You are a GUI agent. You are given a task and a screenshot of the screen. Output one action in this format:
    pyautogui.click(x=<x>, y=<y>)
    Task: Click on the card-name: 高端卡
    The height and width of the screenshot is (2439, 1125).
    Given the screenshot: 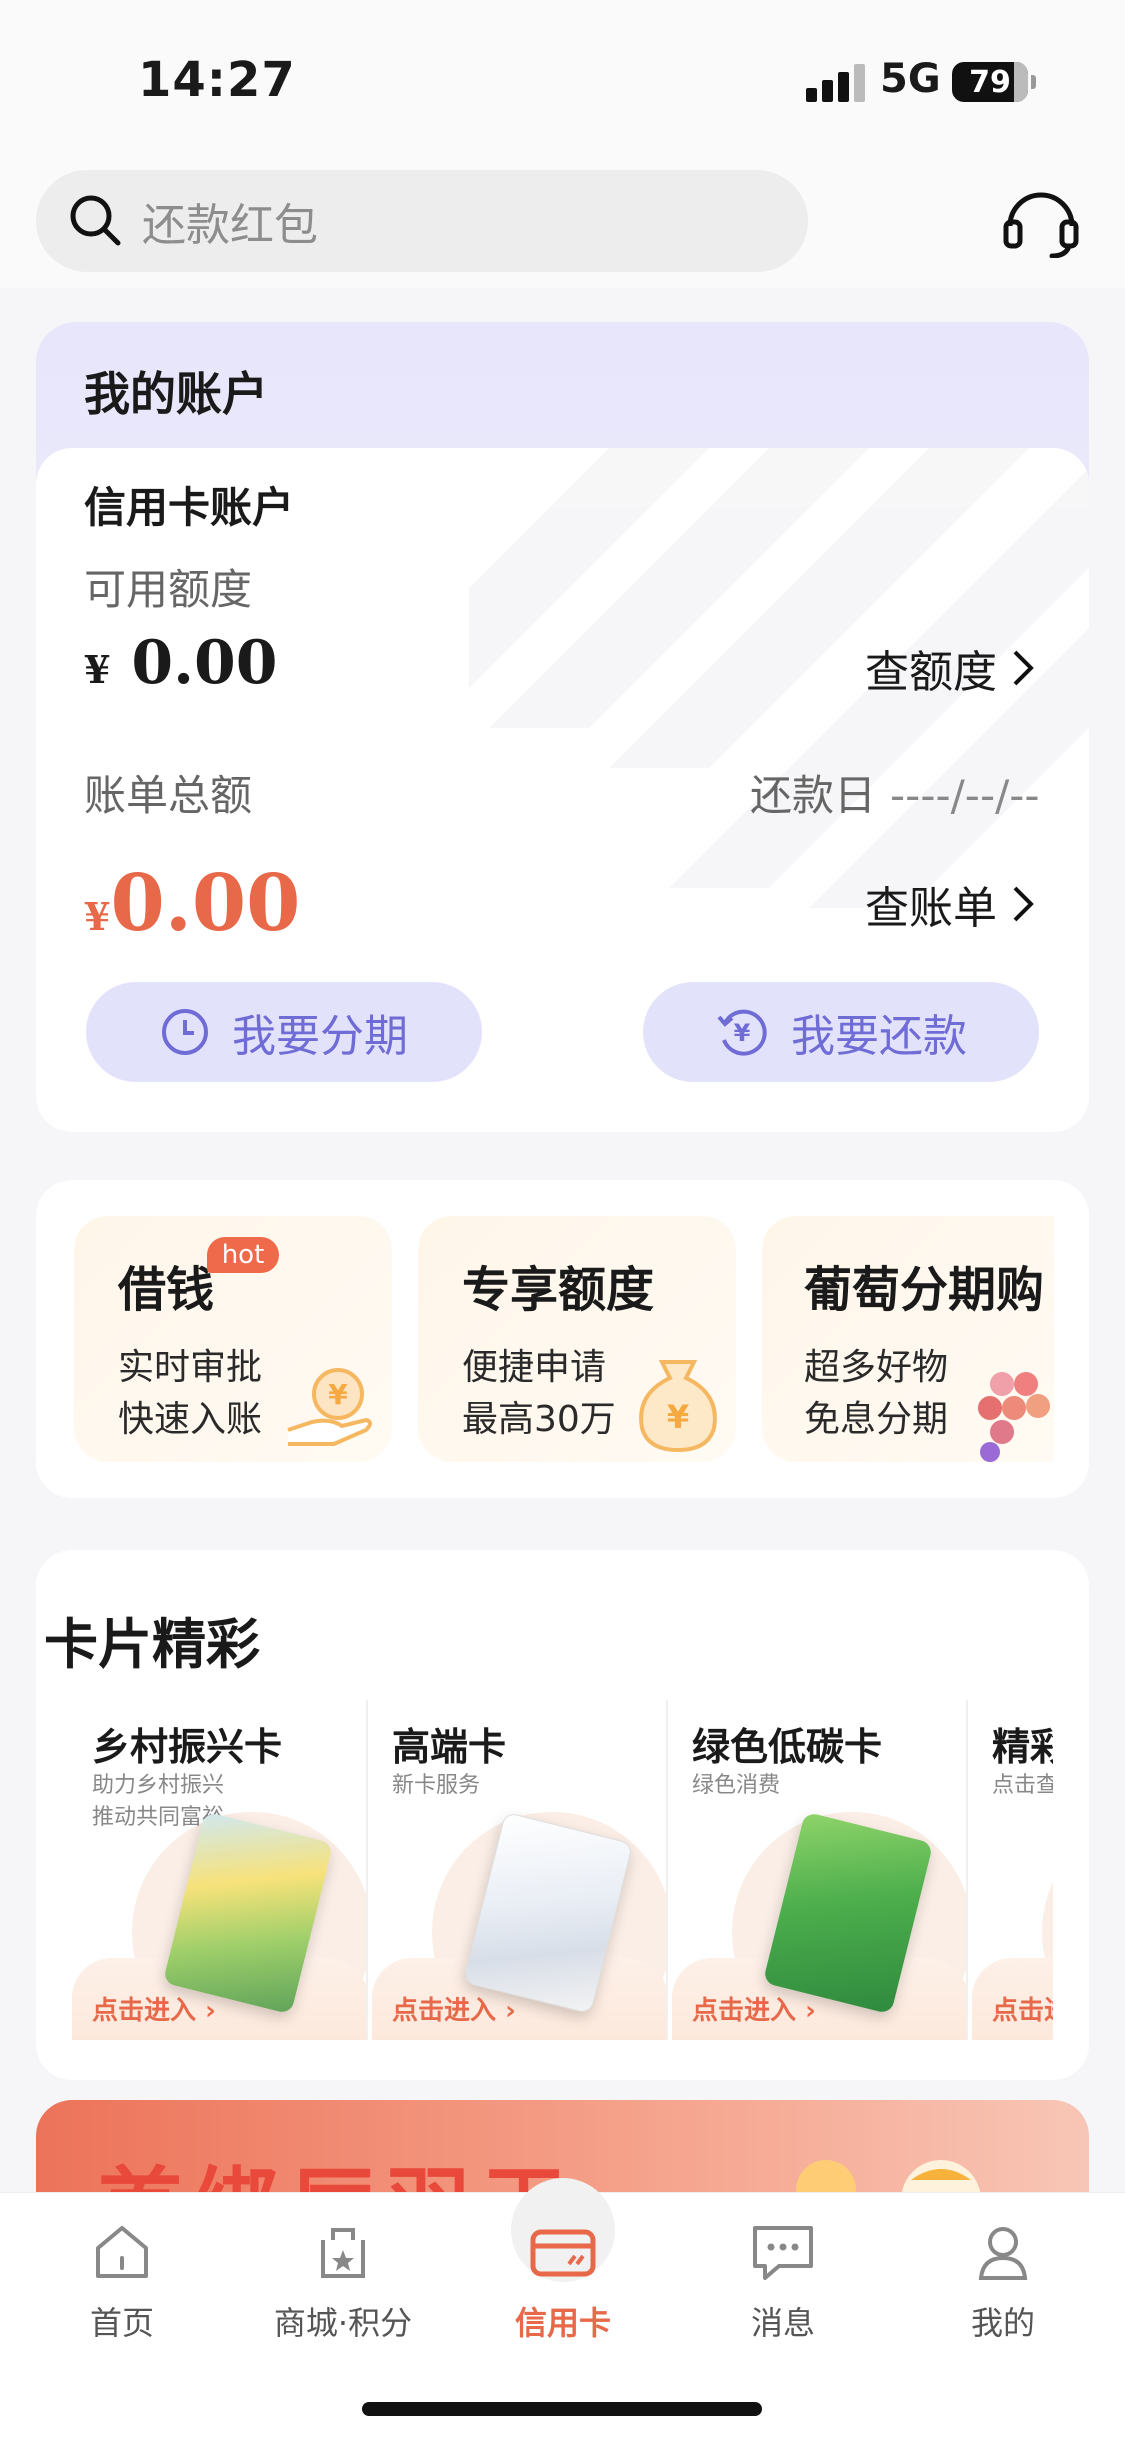 What is the action you would take?
    pyautogui.click(x=449, y=1747)
    